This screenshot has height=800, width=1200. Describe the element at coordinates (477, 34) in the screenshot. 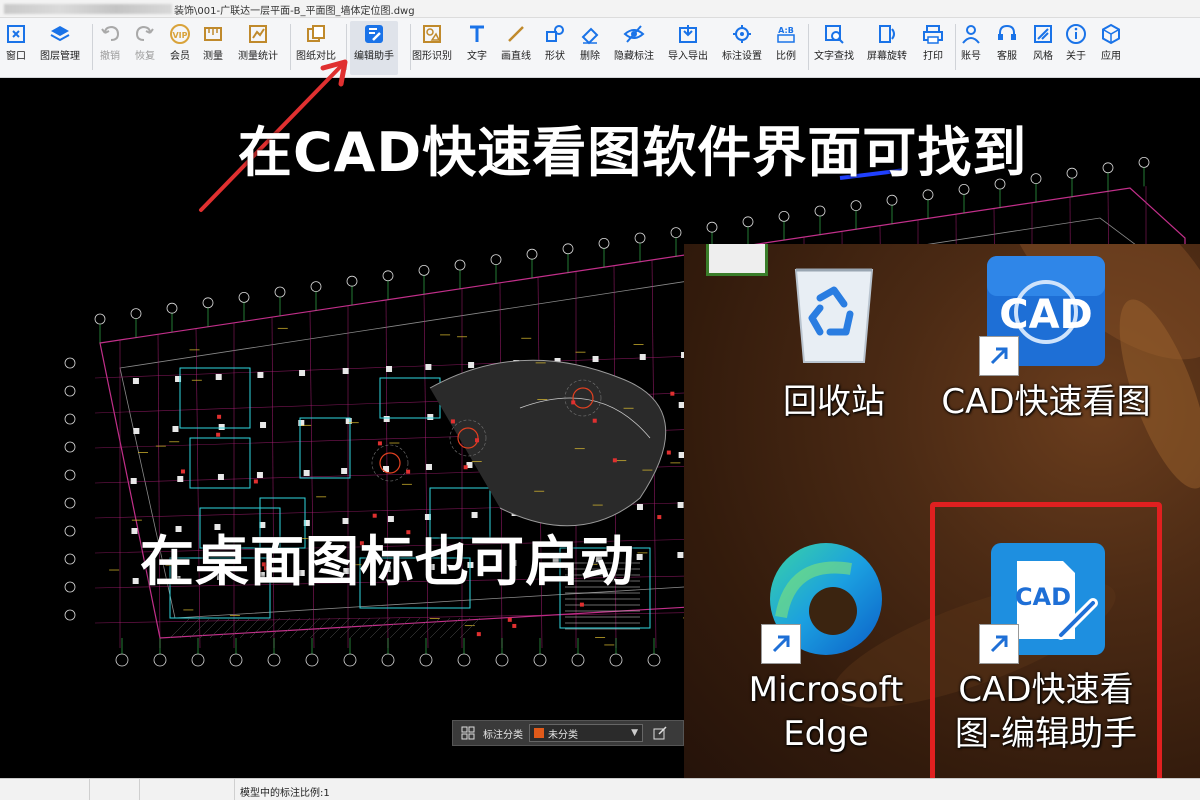

I see `text-icon` at that location.